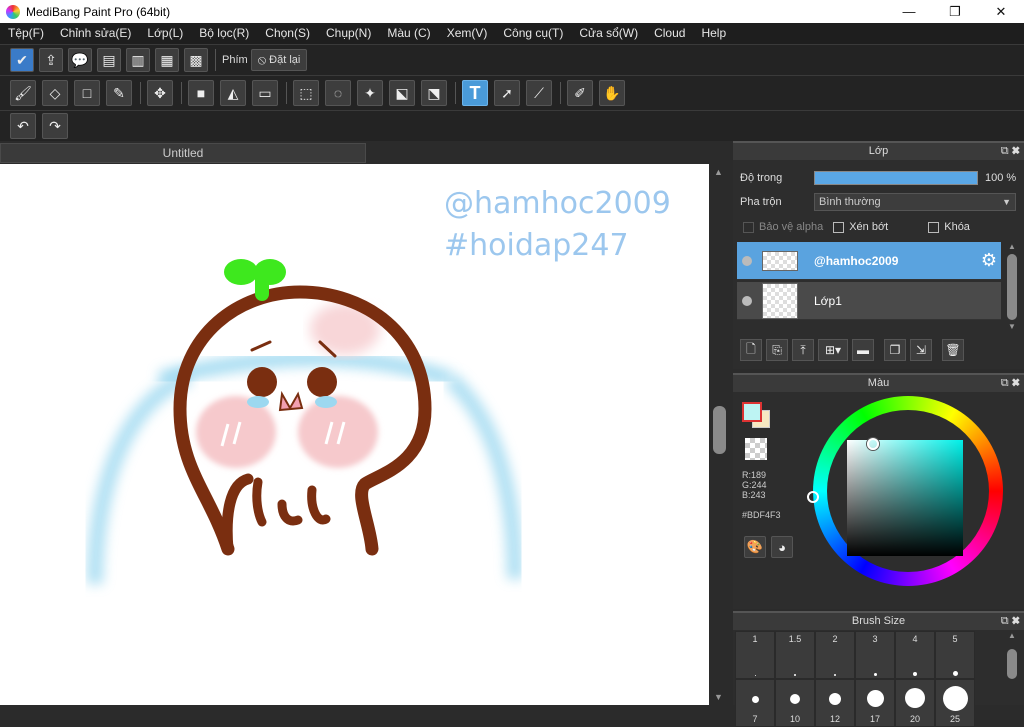 The height and width of the screenshot is (727, 1024). What do you see at coordinates (539, 93) in the screenshot?
I see `divide-tool-icon: ⟋` at bounding box center [539, 93].